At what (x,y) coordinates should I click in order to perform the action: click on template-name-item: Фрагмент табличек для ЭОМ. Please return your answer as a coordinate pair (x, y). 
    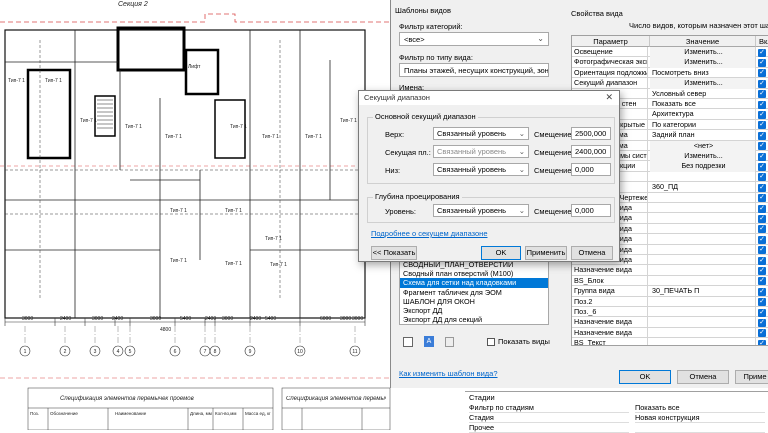
    Looking at the image, I should click on (474, 292).